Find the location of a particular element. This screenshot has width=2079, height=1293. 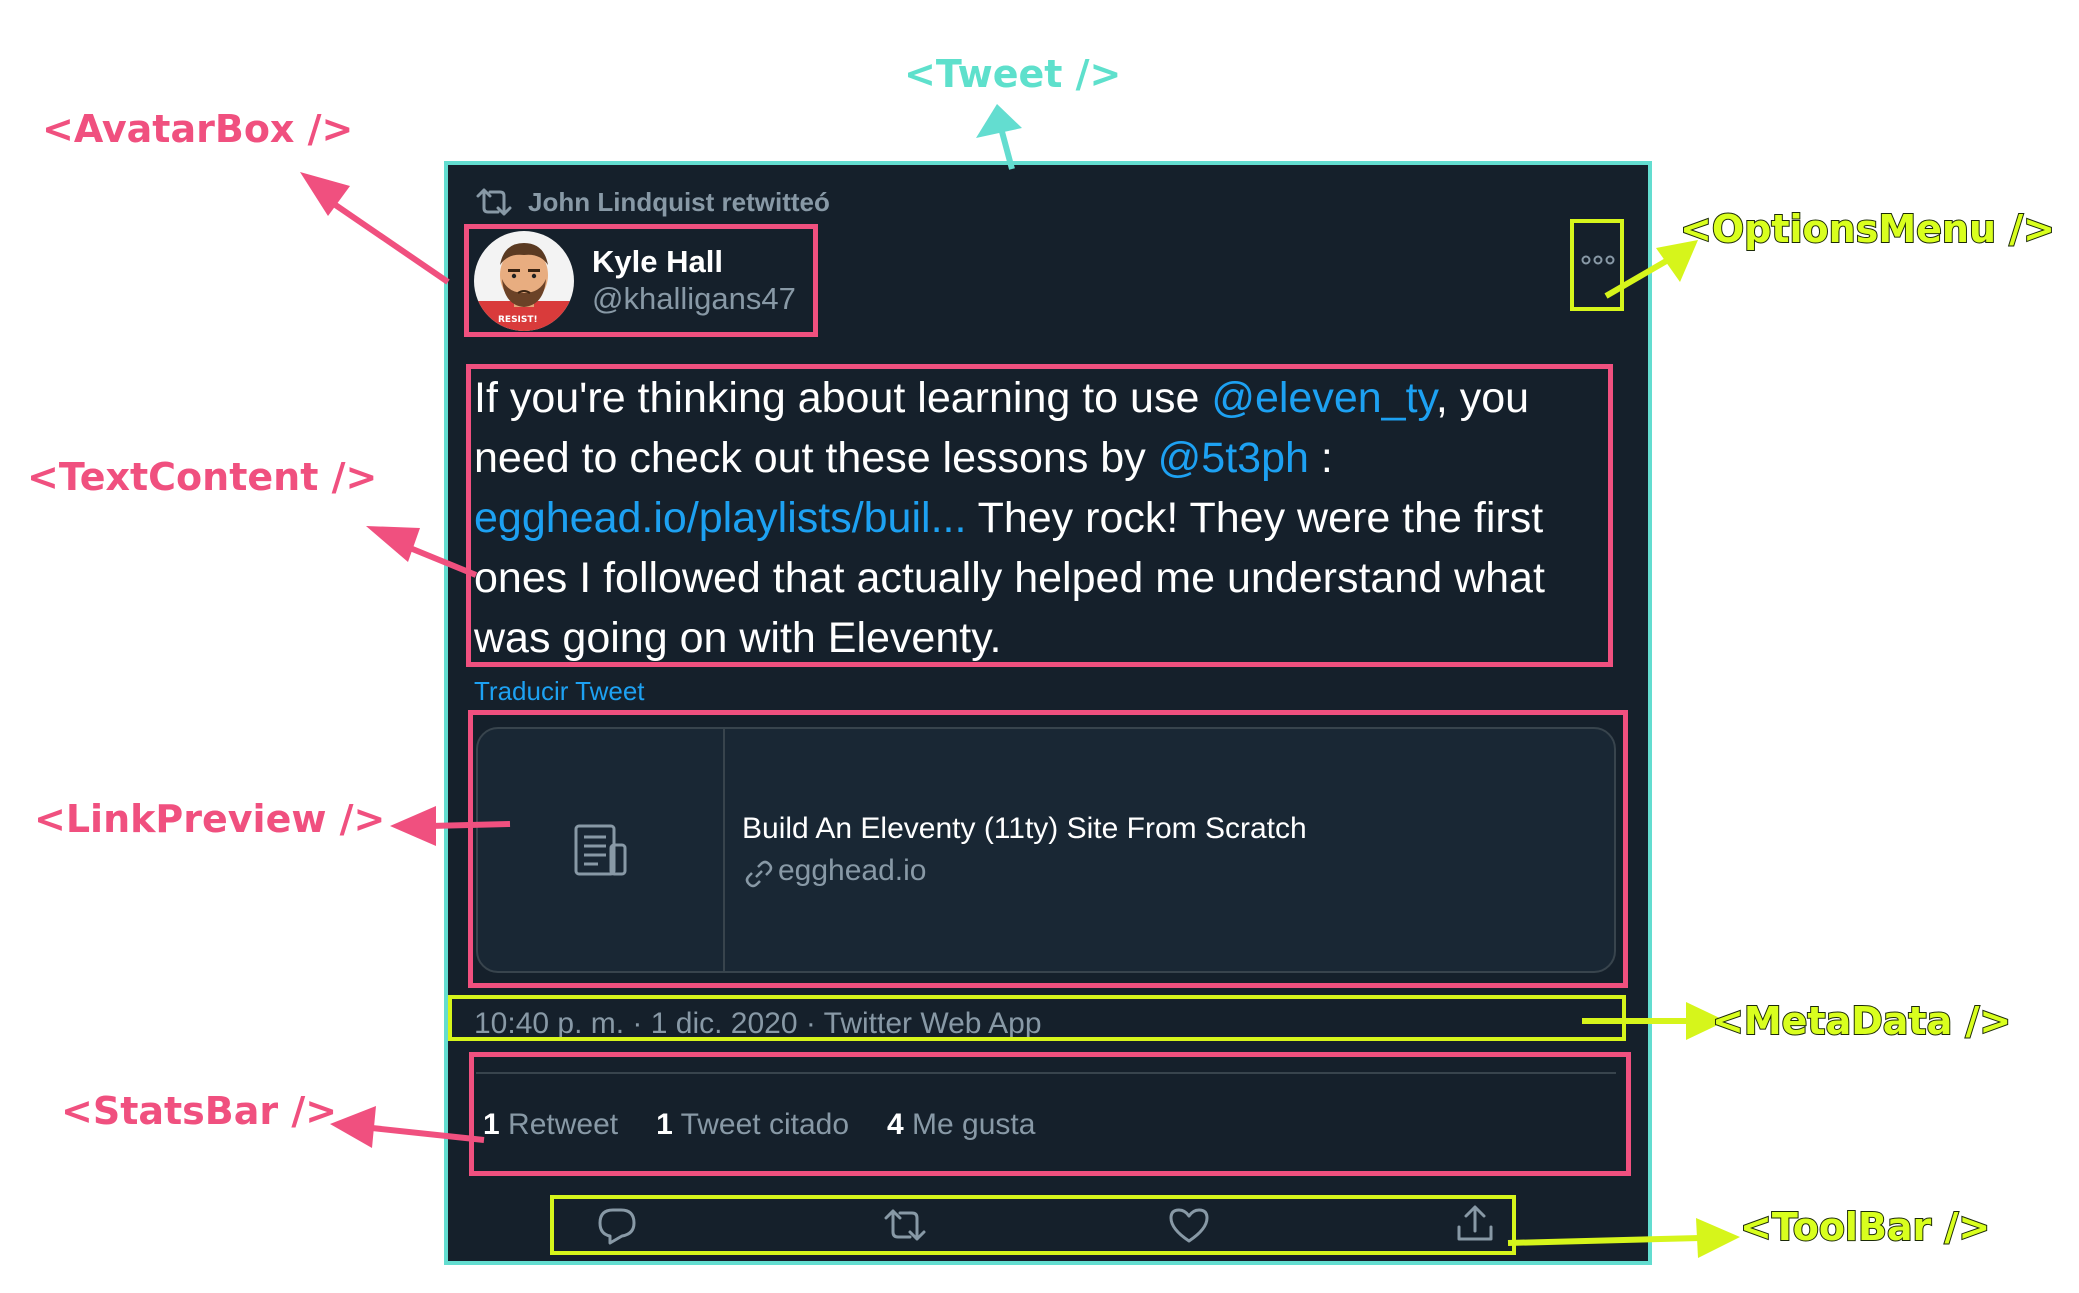

link-preview-arrow is located at coordinates (470, 825).